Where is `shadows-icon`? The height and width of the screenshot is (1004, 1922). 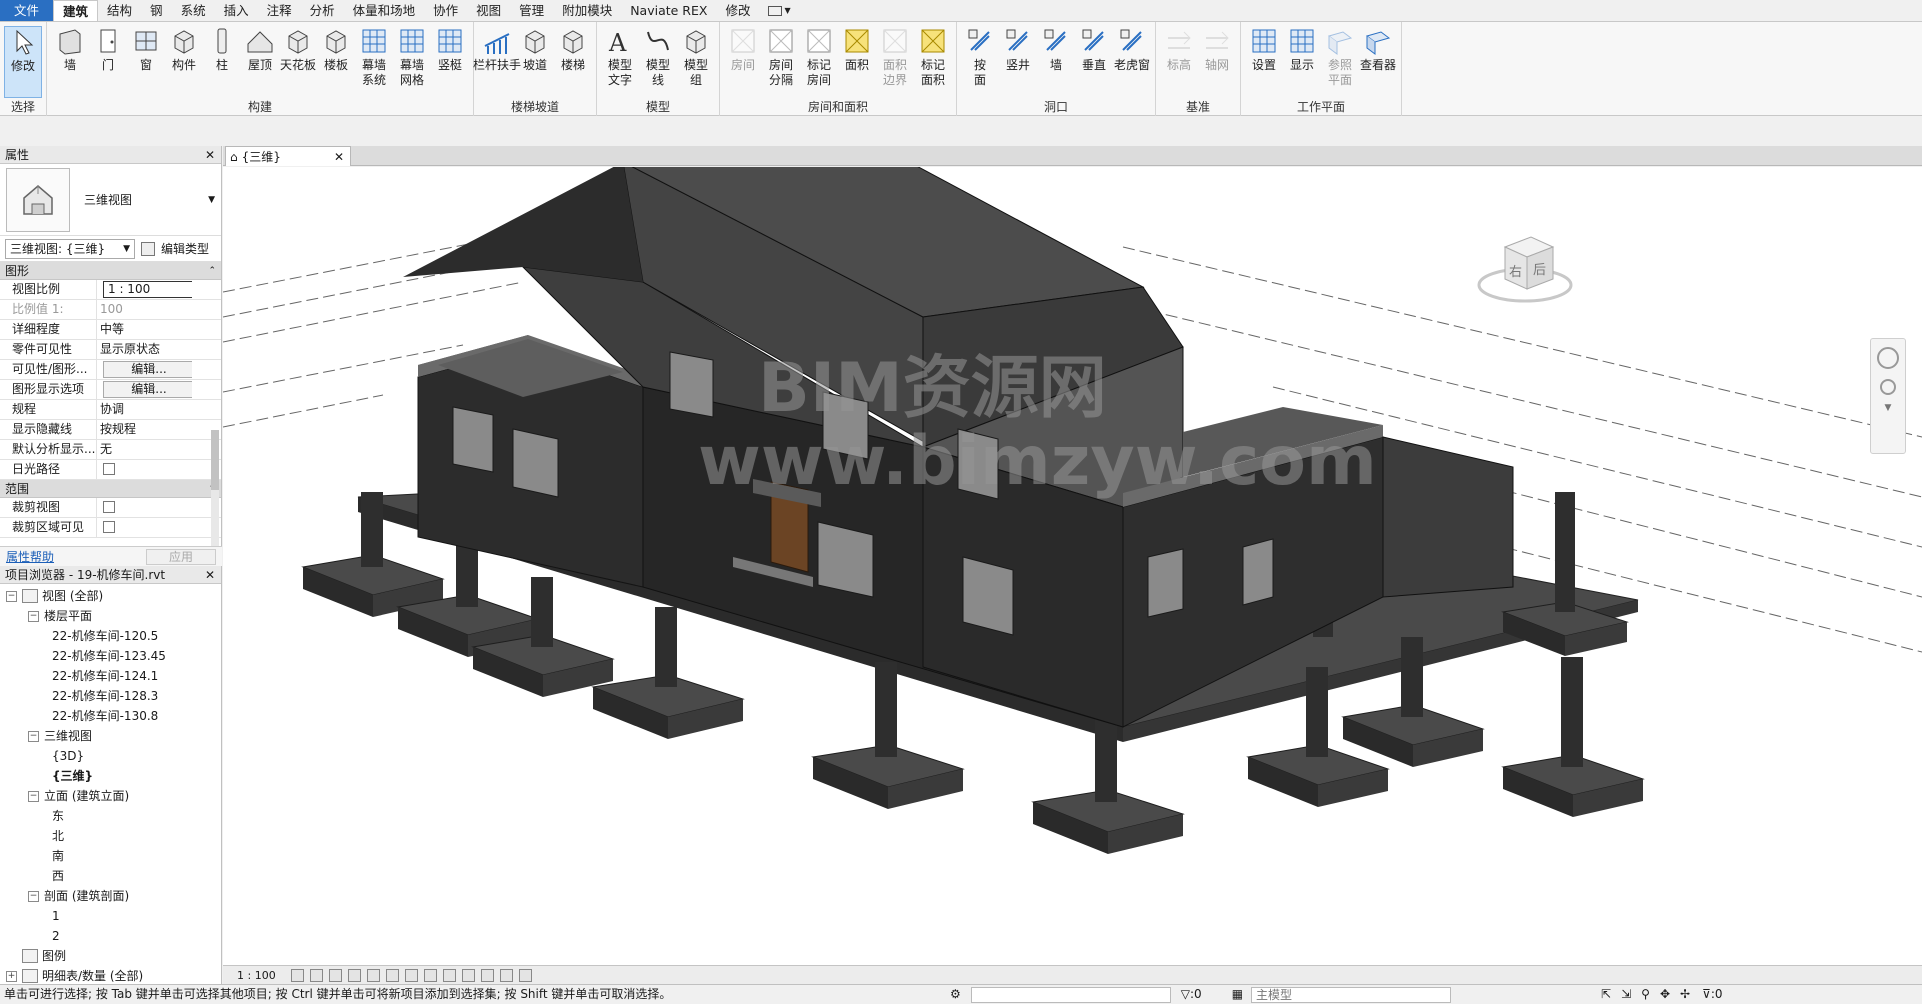 shadows-icon is located at coordinates (354, 975).